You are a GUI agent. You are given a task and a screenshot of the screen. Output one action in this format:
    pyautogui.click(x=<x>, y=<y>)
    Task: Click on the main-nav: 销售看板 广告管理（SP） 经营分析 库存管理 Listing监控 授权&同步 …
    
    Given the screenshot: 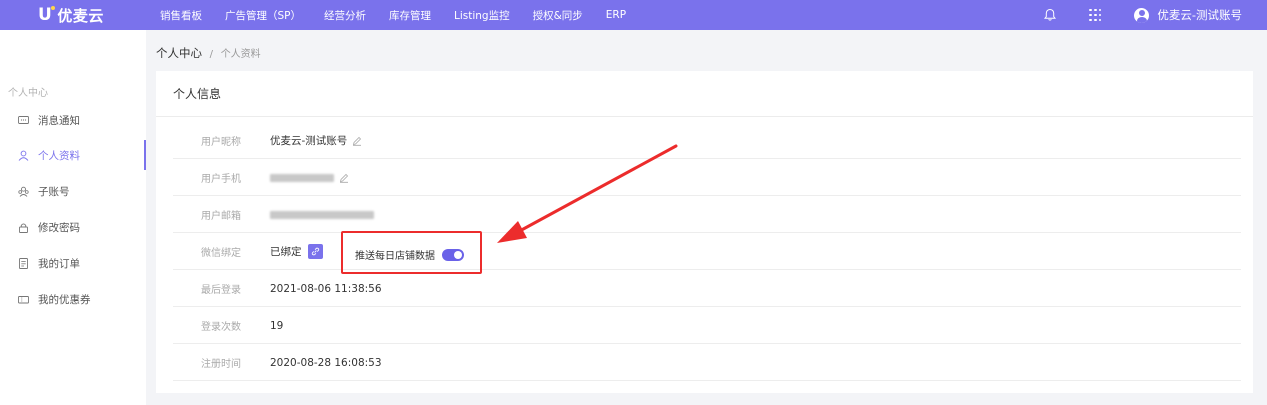 What is the action you would take?
    pyautogui.click(x=404, y=15)
    